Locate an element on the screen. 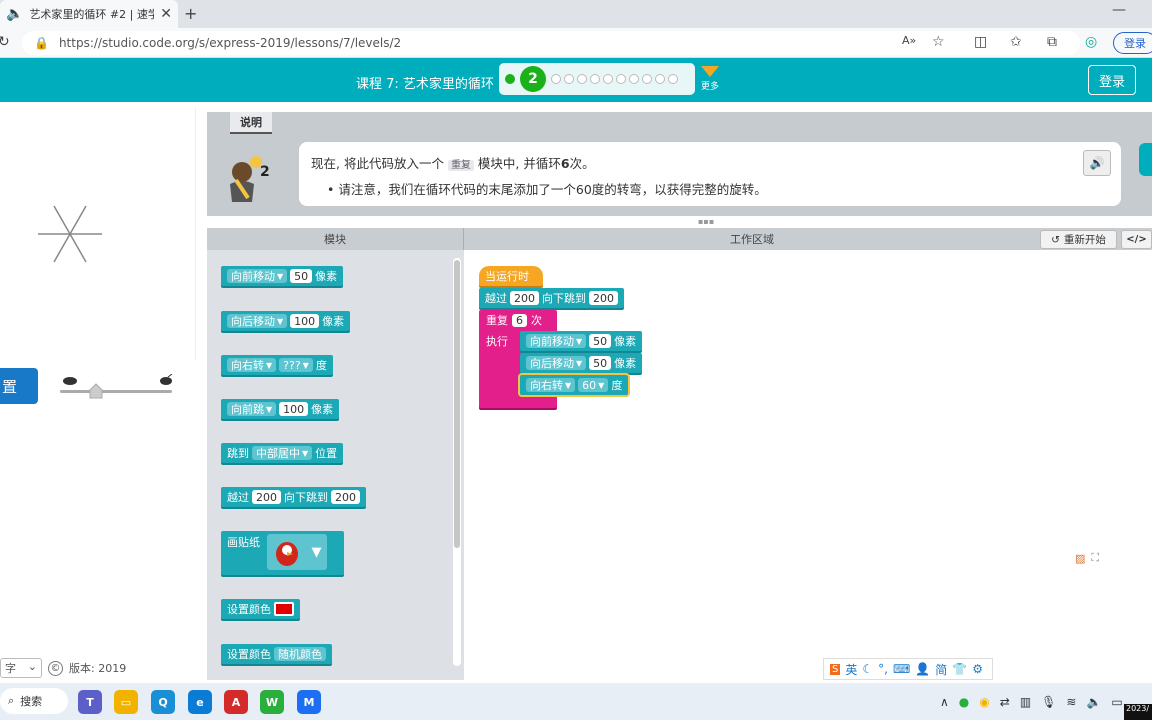 Image resolution: width=1152 pixels, height=720 pixels. punctuation-icon: °, is located at coordinates (883, 669).